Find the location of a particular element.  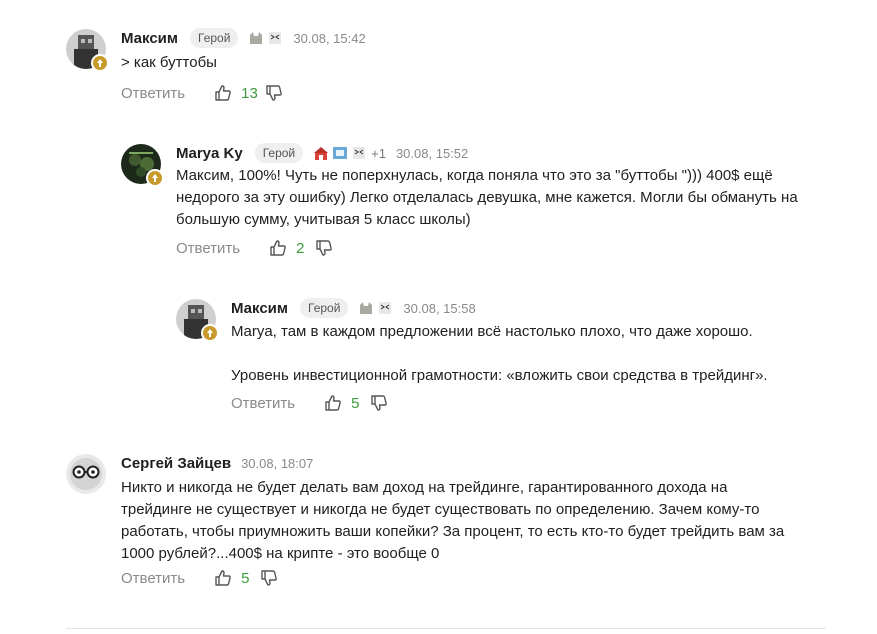

divider is located at coordinates (446, 628).